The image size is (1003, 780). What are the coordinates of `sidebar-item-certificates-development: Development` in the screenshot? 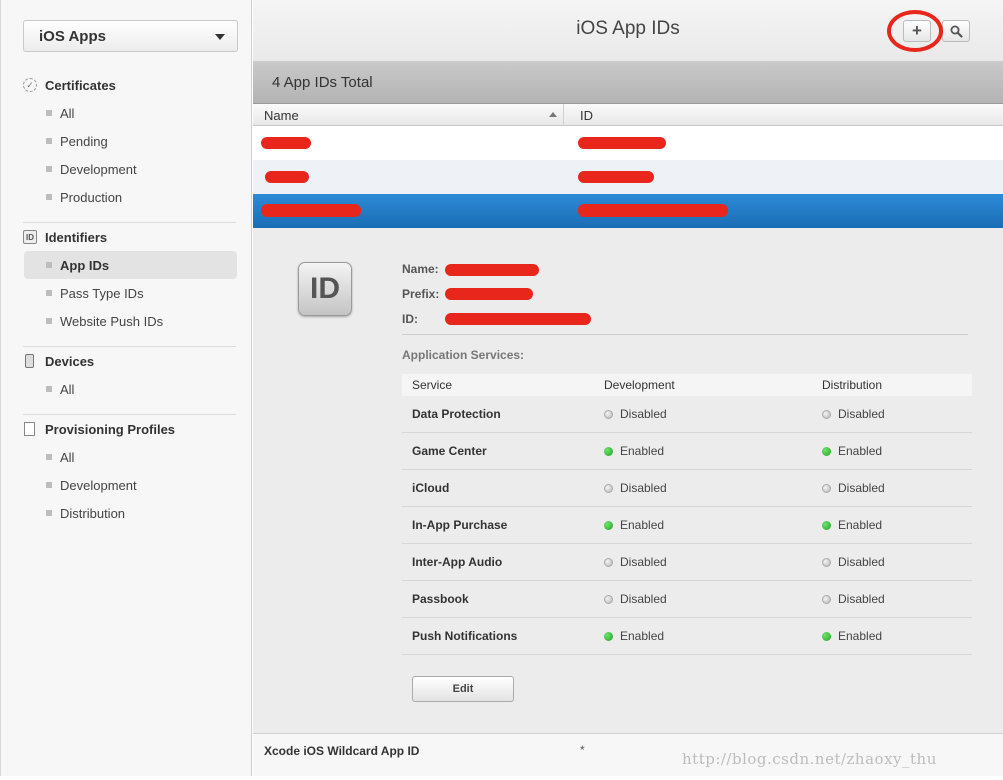 It's located at (127, 169).